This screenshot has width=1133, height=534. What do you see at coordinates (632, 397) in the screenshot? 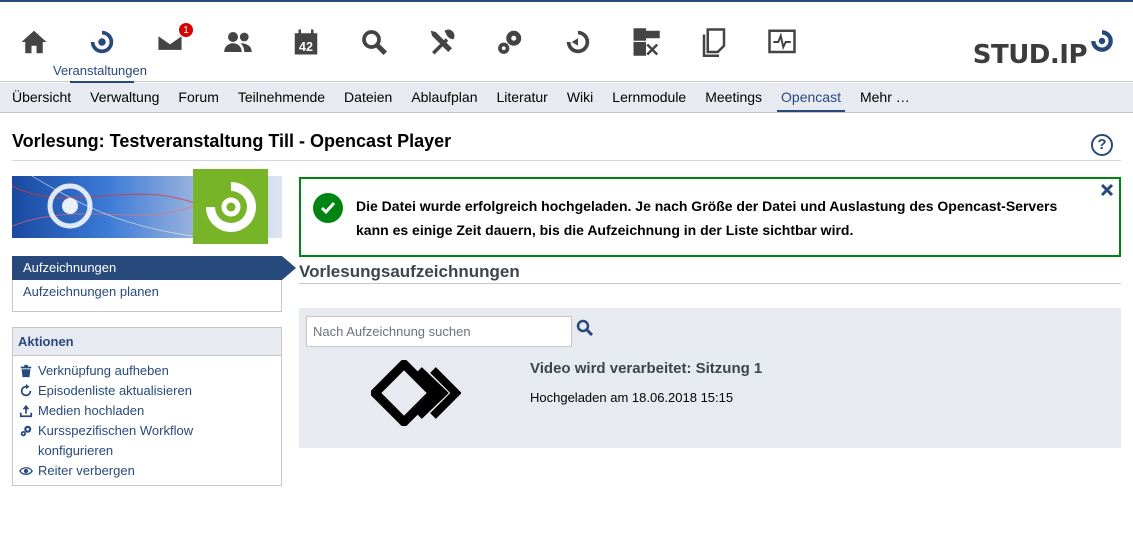
I see `recording-date: Hochgeladen am 18.06.2018 15:15` at bounding box center [632, 397].